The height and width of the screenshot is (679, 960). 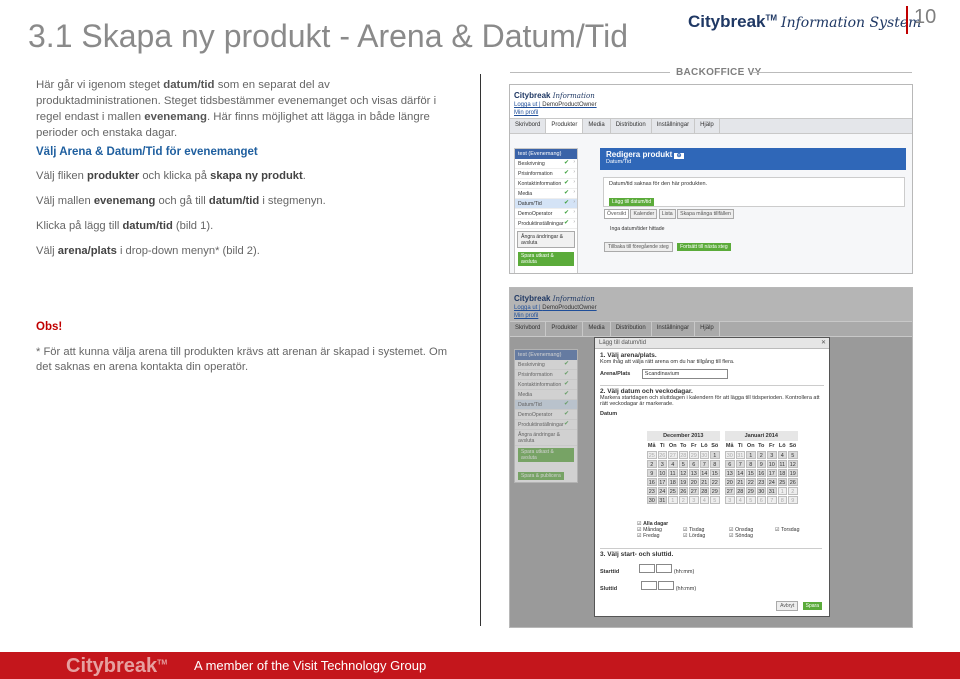 What do you see at coordinates (715, 473) in the screenshot?
I see `calendar-day: 15` at bounding box center [715, 473].